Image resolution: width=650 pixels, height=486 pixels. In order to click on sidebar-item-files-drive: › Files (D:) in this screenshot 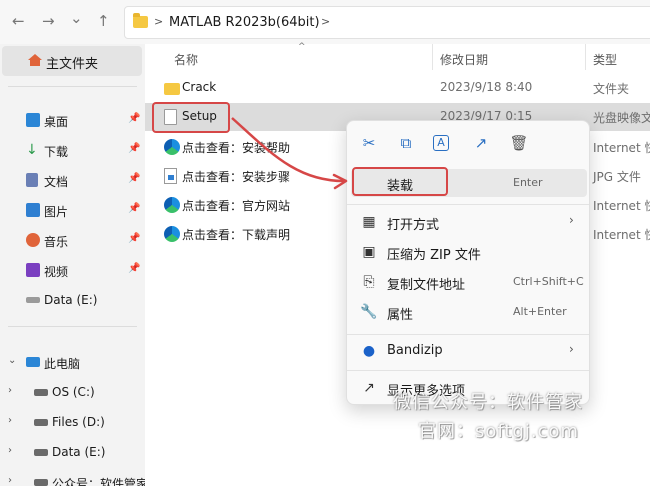, I will do `click(72, 423)`.